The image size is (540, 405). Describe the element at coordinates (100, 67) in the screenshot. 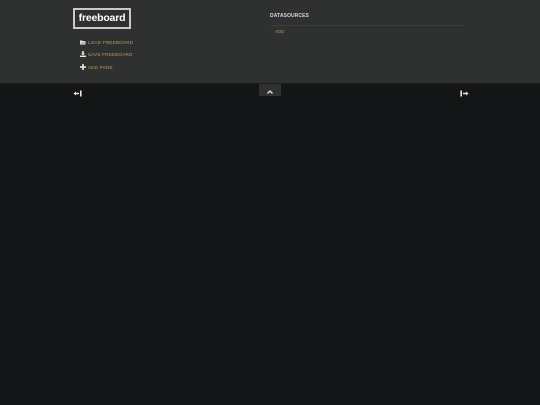

I see `add-pane-label: ADD PANE` at that location.